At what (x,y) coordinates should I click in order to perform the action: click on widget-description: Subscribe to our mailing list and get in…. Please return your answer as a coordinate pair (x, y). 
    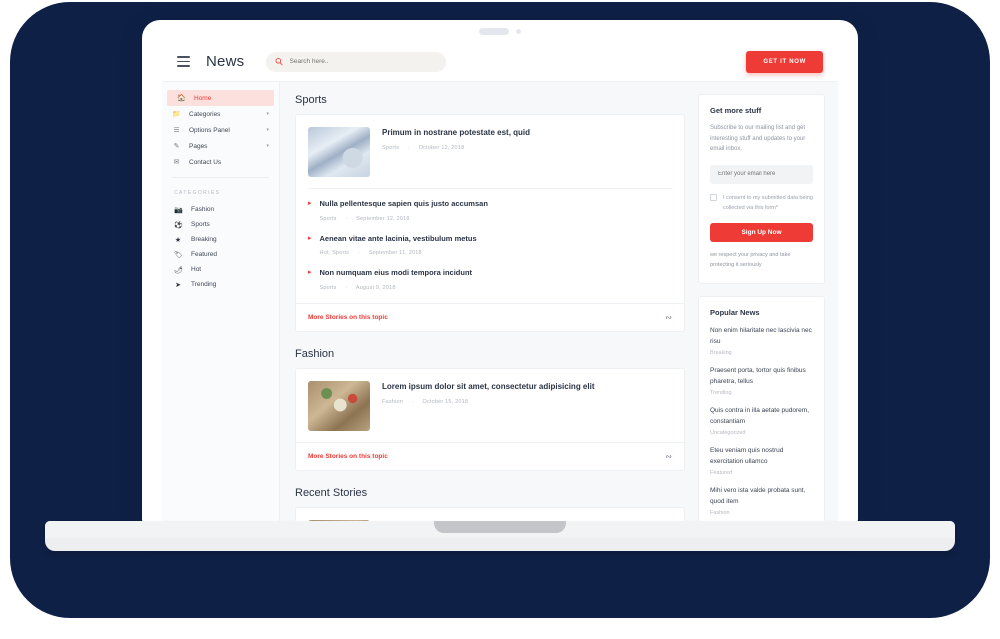
    Looking at the image, I should click on (758, 138).